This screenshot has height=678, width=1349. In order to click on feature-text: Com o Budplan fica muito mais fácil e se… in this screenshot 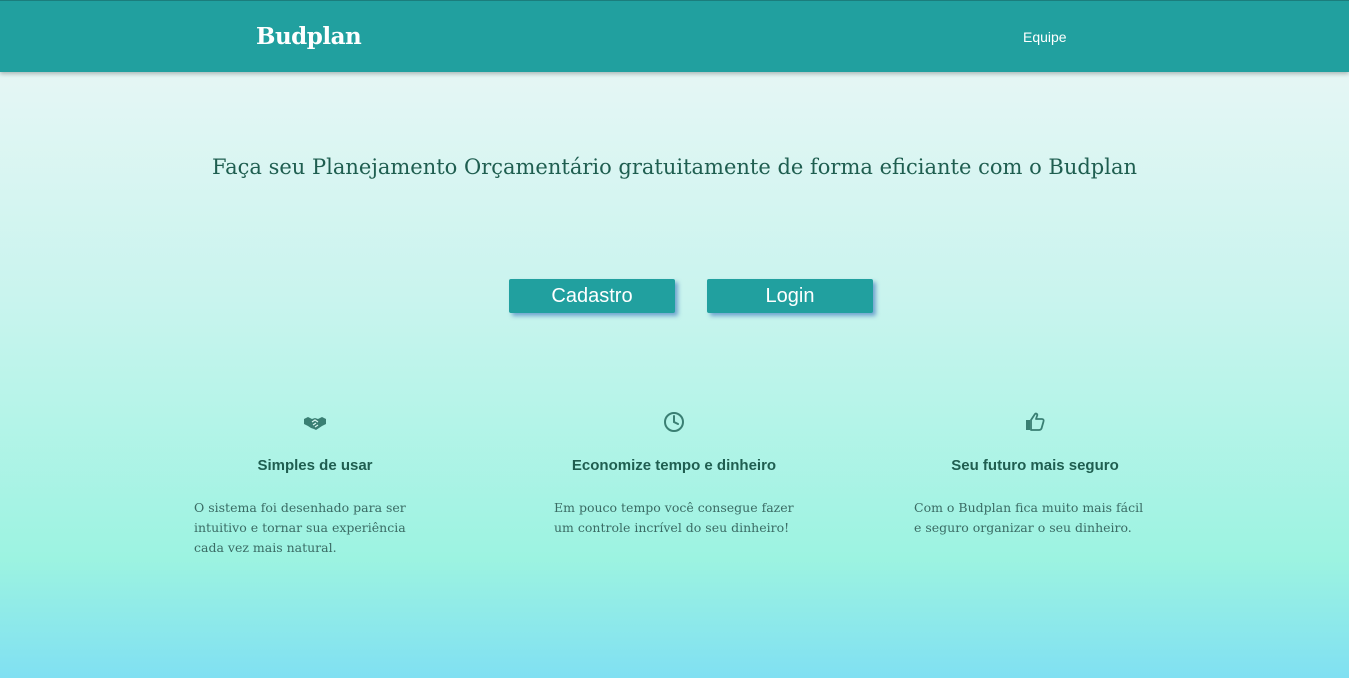, I will do `click(1029, 517)`.